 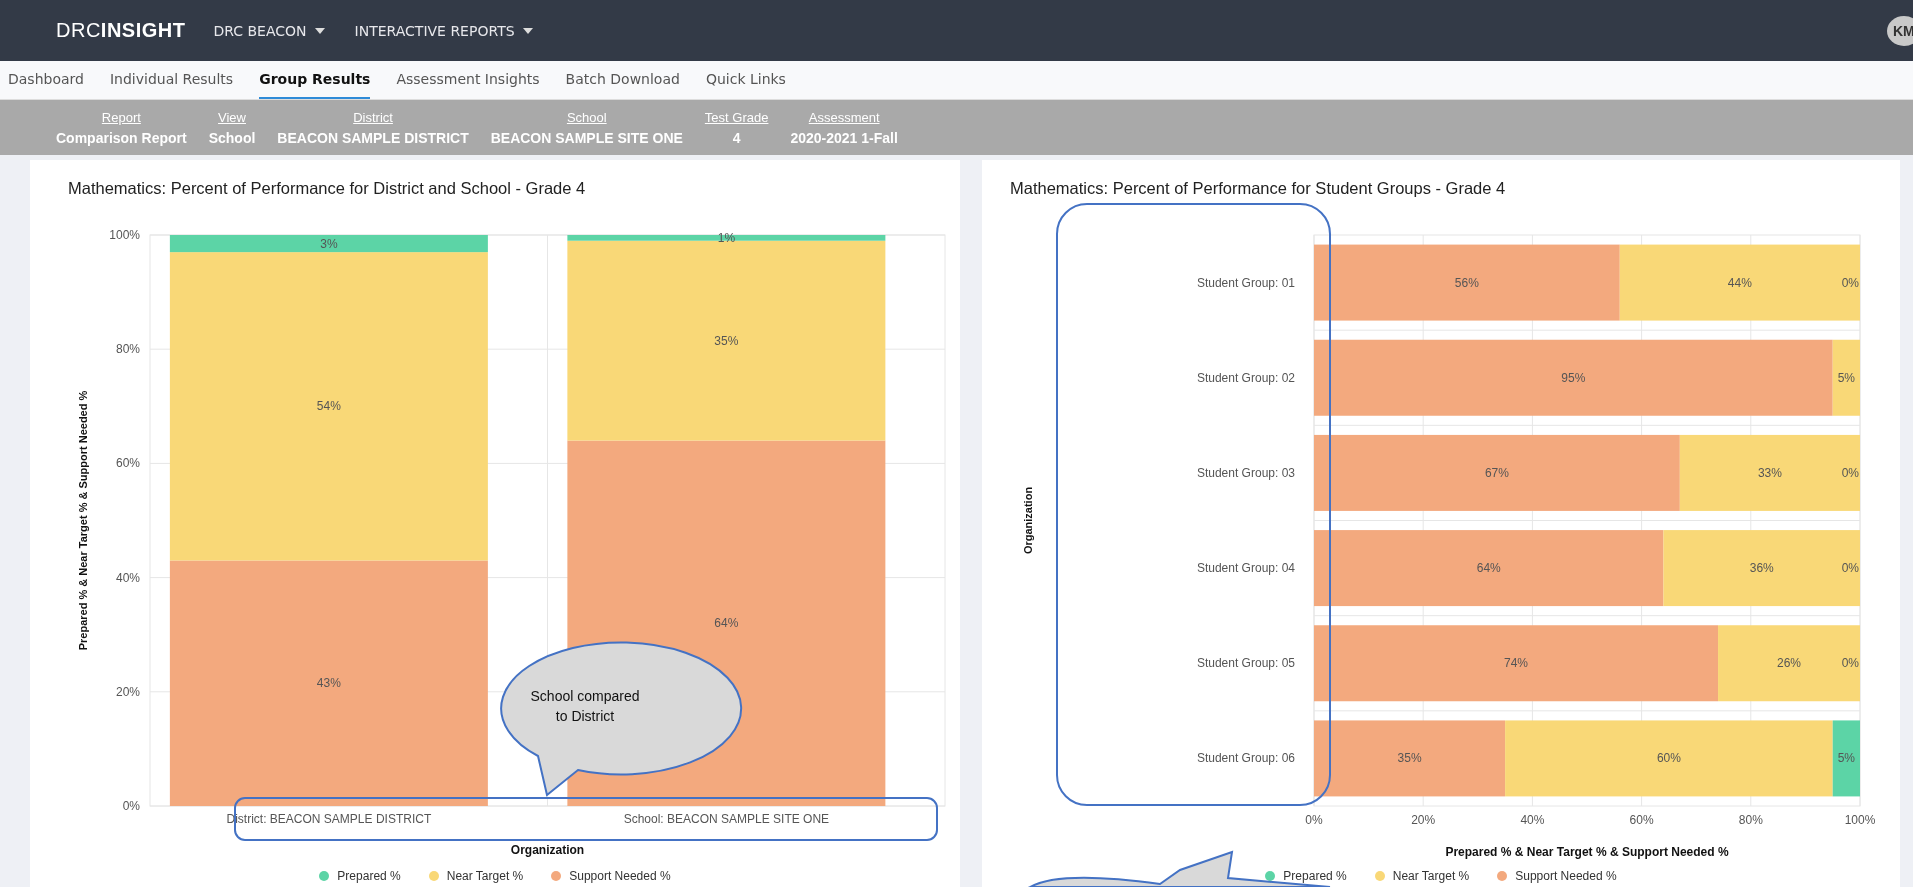 I want to click on data-label: 60%, so click(x=1668, y=758).